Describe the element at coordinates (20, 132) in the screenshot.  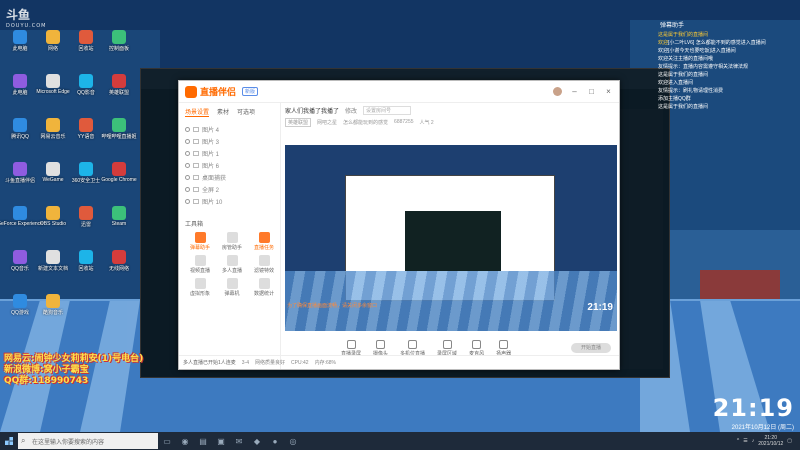
I see `desktop-icon: 腾讯QQ` at that location.